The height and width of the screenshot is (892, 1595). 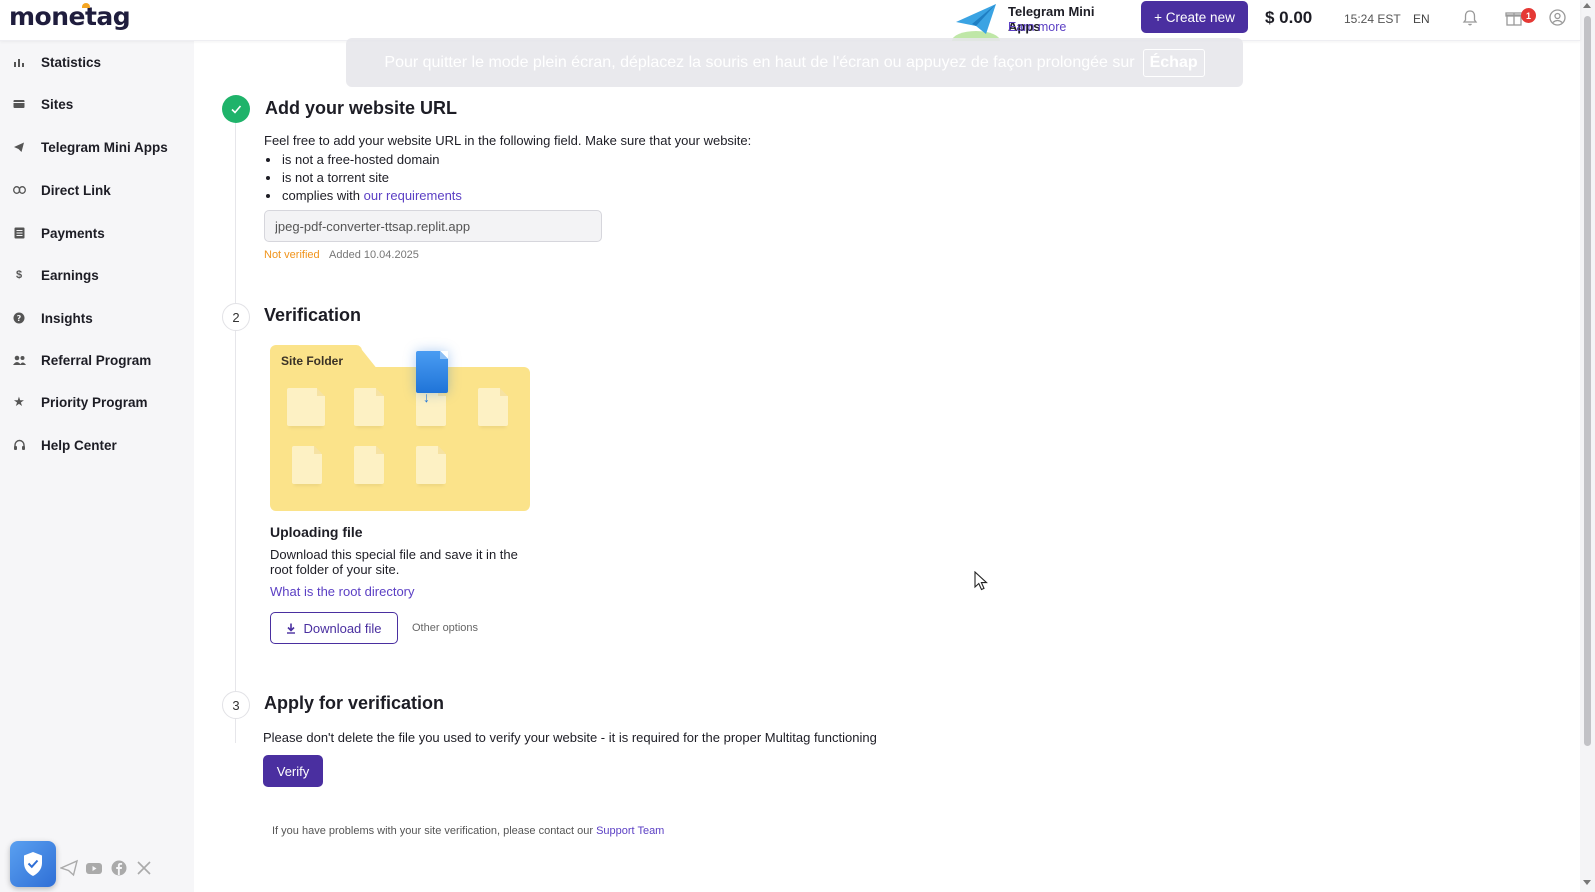 I want to click on sidebar-item-referral-program: Referral Program, so click(x=97, y=360).